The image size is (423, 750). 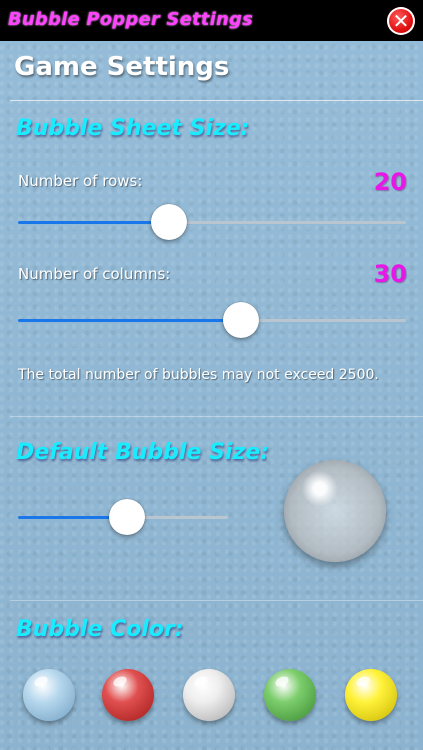 What do you see at coordinates (371, 695) in the screenshot?
I see `color-swatch-yellow` at bounding box center [371, 695].